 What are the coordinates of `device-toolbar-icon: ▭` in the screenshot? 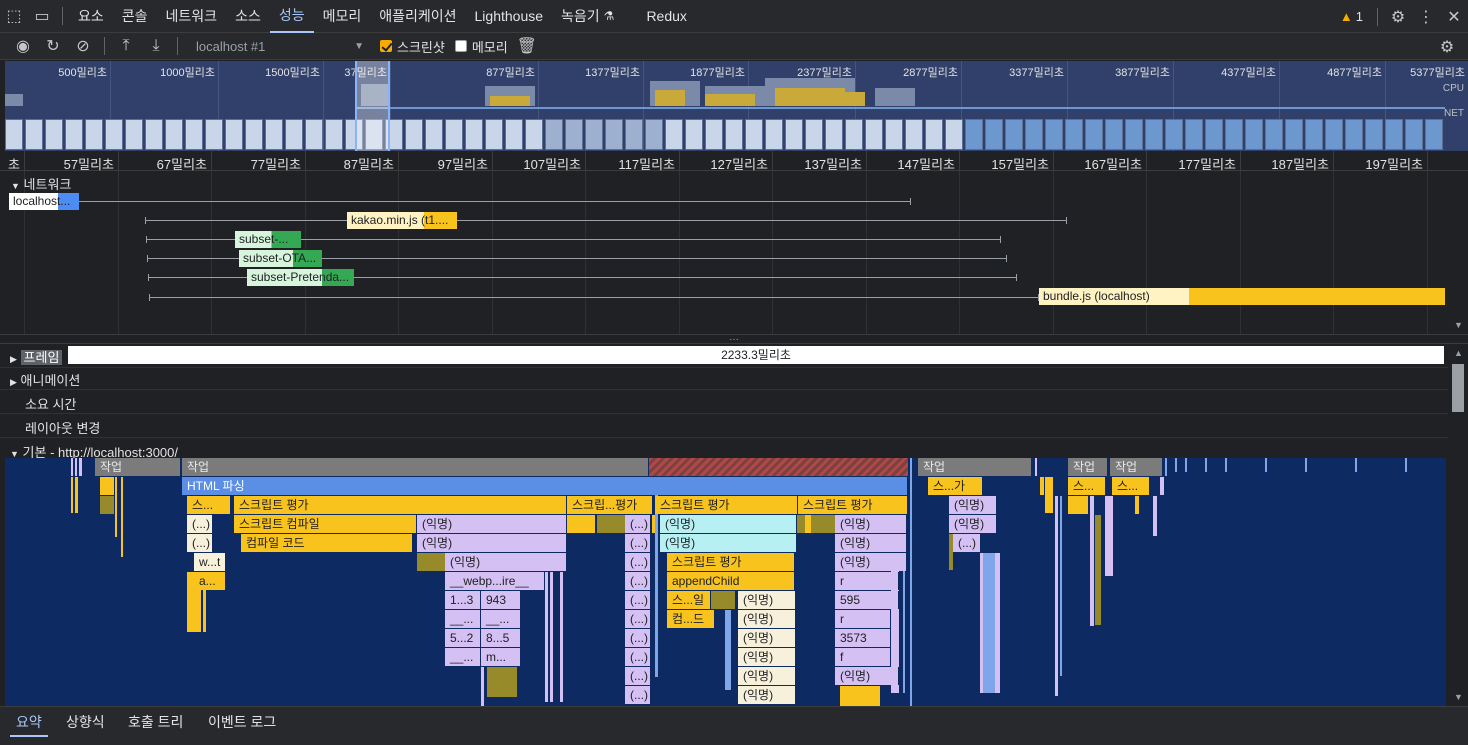 It's located at (42, 16).